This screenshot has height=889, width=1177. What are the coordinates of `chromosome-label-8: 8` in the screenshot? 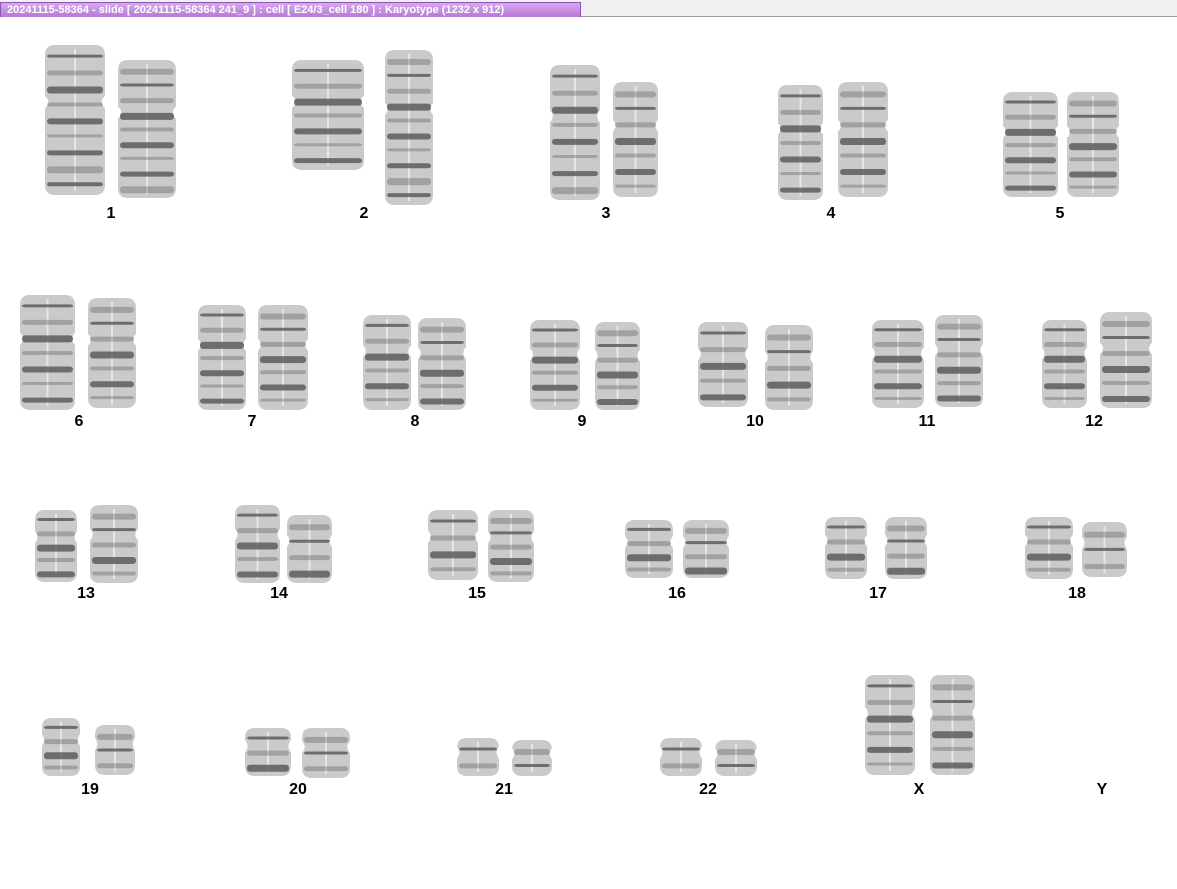 It's located at (415, 421).